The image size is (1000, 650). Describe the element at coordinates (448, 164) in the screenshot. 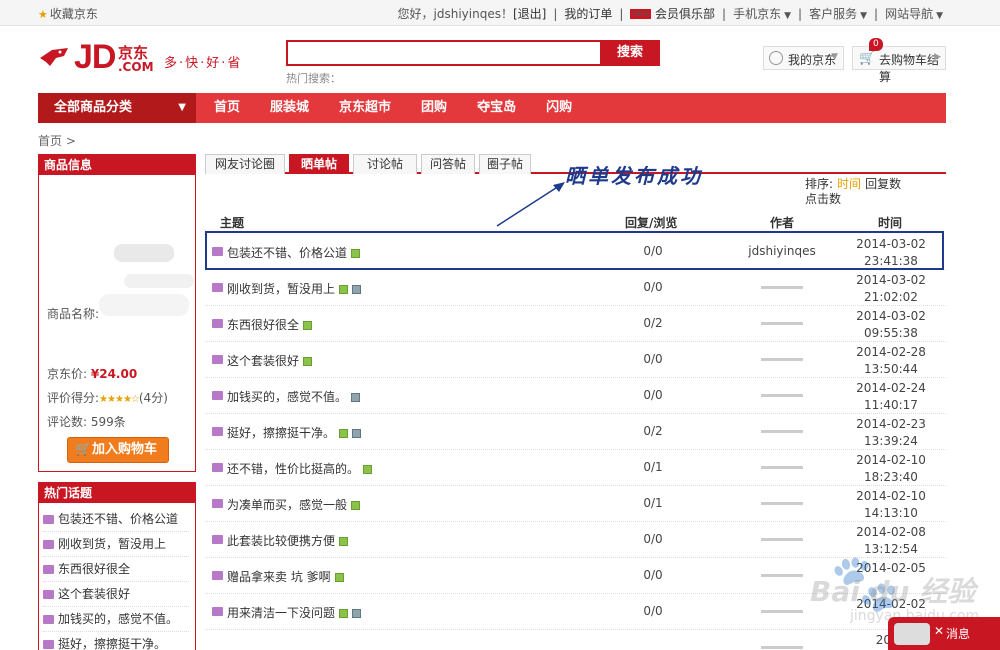

I see `tab-item: 问答帖` at that location.